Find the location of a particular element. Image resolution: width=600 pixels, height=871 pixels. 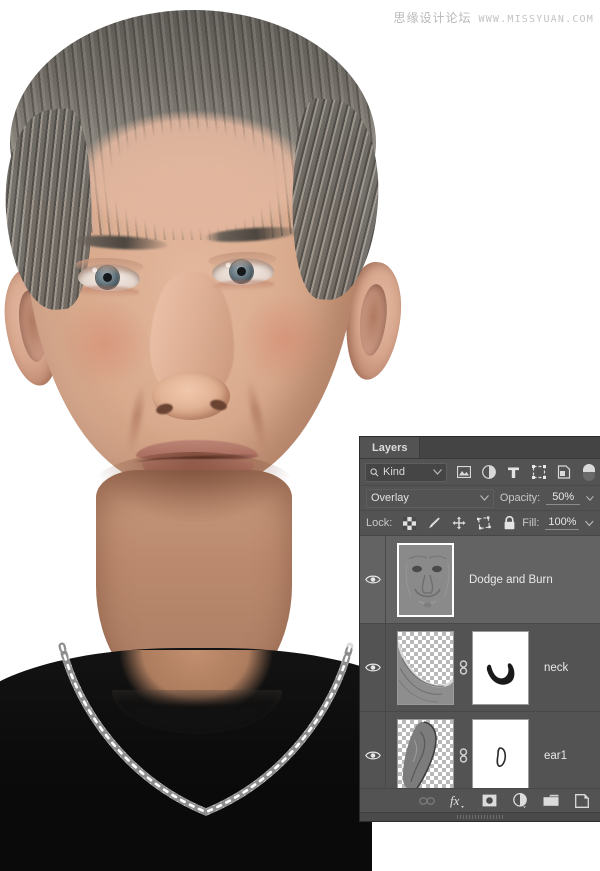

shape-filter-icon is located at coordinates (538, 472).